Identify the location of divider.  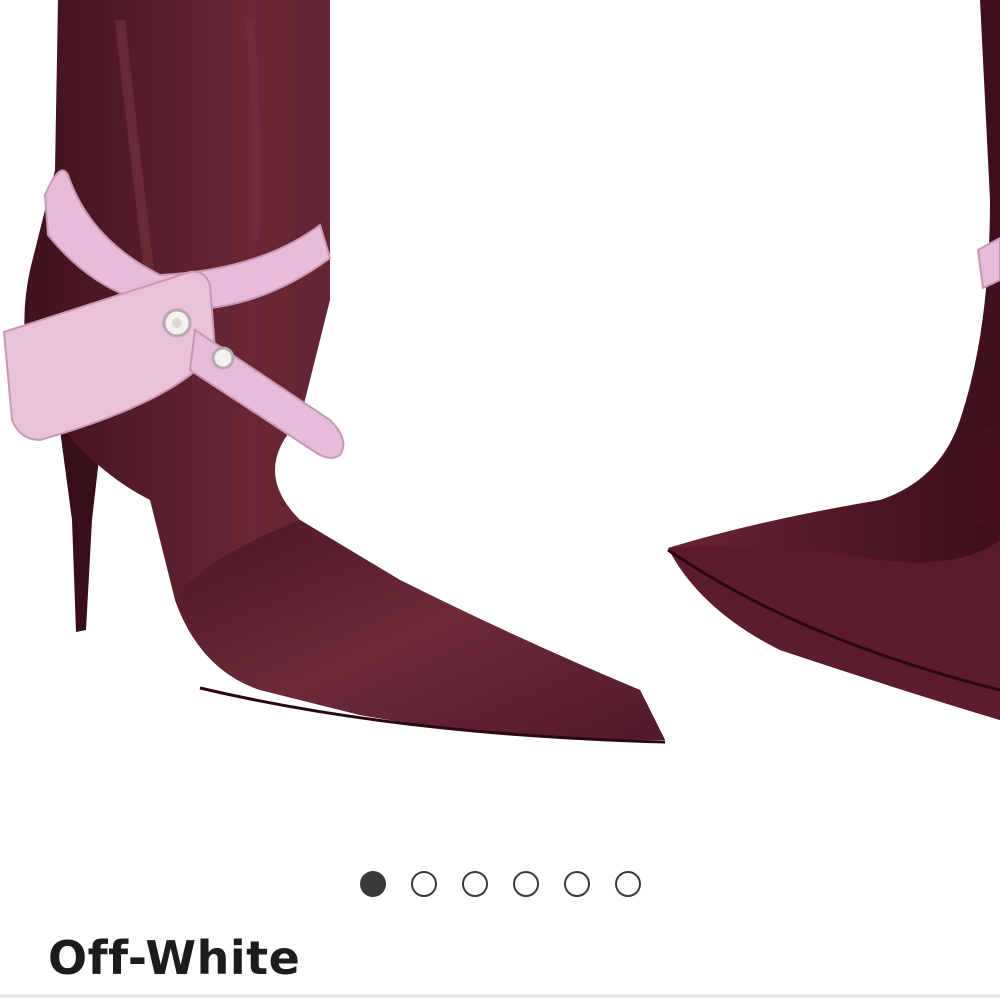
(500, 996).